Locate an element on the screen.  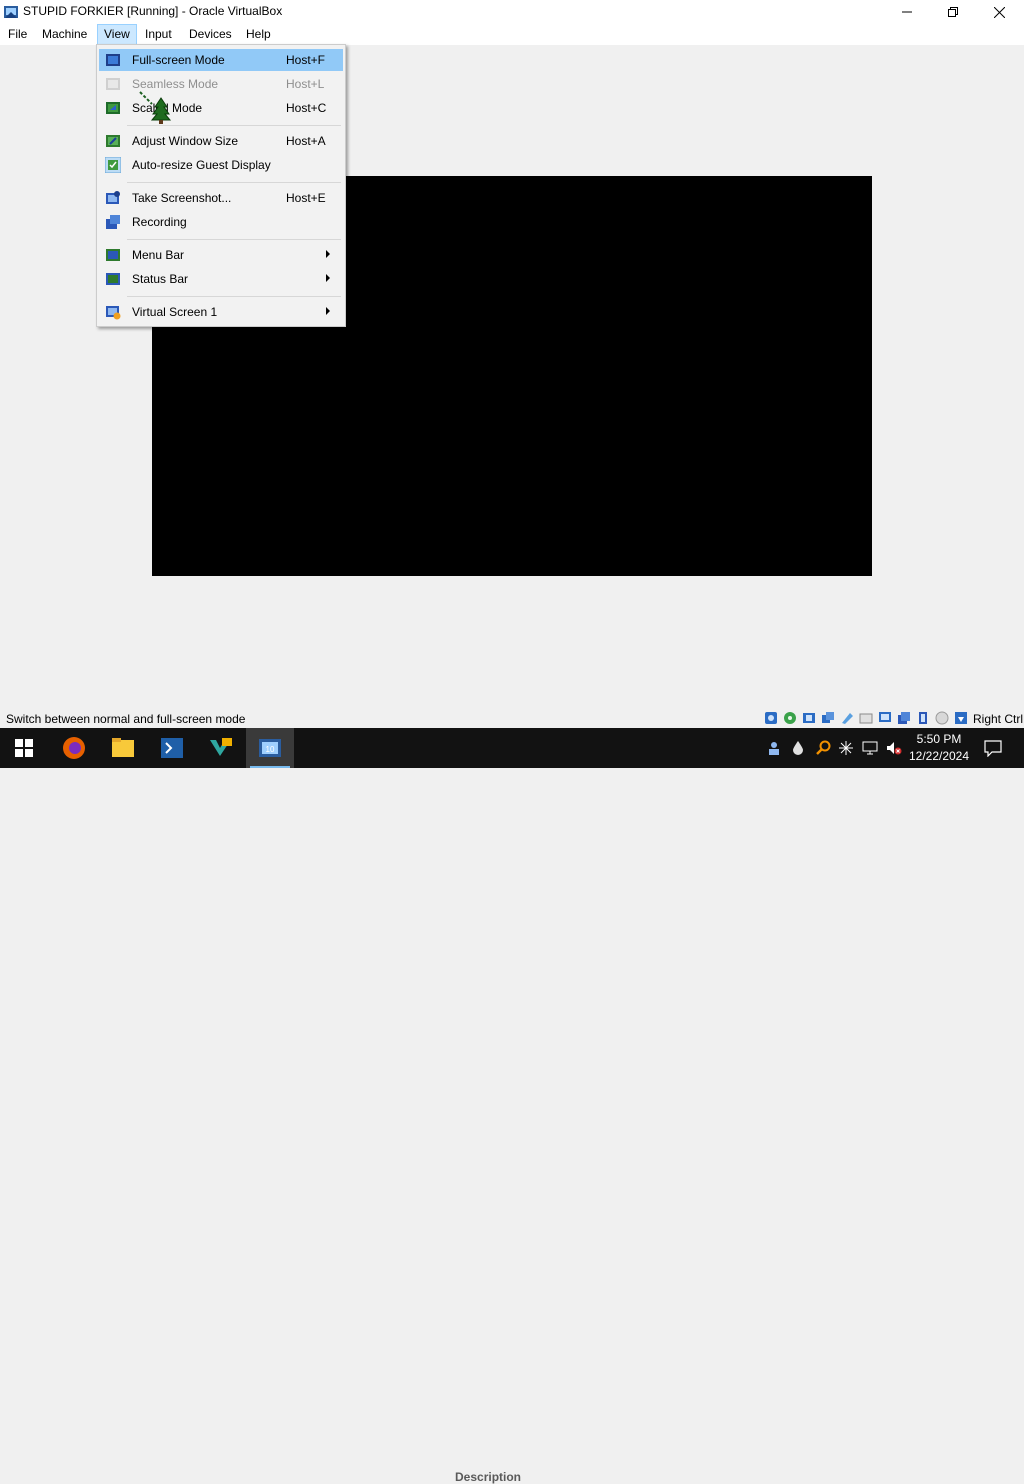
menu-view: View is located at coordinates (117, 34).